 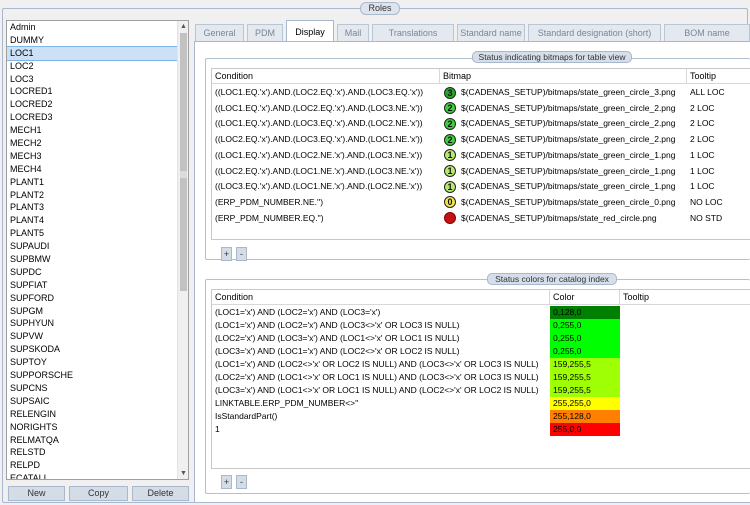 What do you see at coordinates (93, 207) in the screenshot?
I see `role-list-item: PLANT3` at bounding box center [93, 207].